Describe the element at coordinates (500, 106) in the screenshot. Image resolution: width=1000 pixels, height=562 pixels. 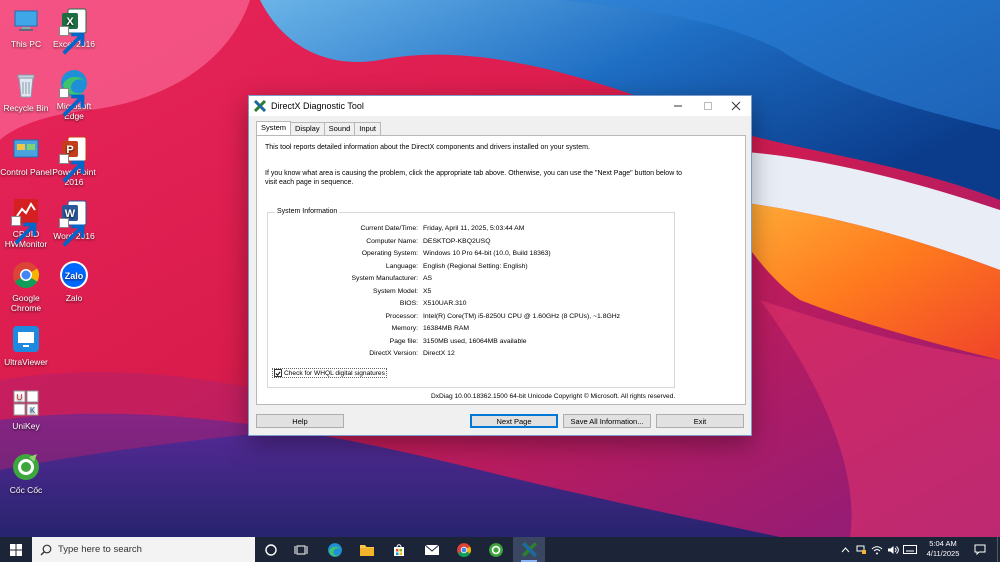
I see `title-bar: DirectX Diagnostic Tool` at that location.